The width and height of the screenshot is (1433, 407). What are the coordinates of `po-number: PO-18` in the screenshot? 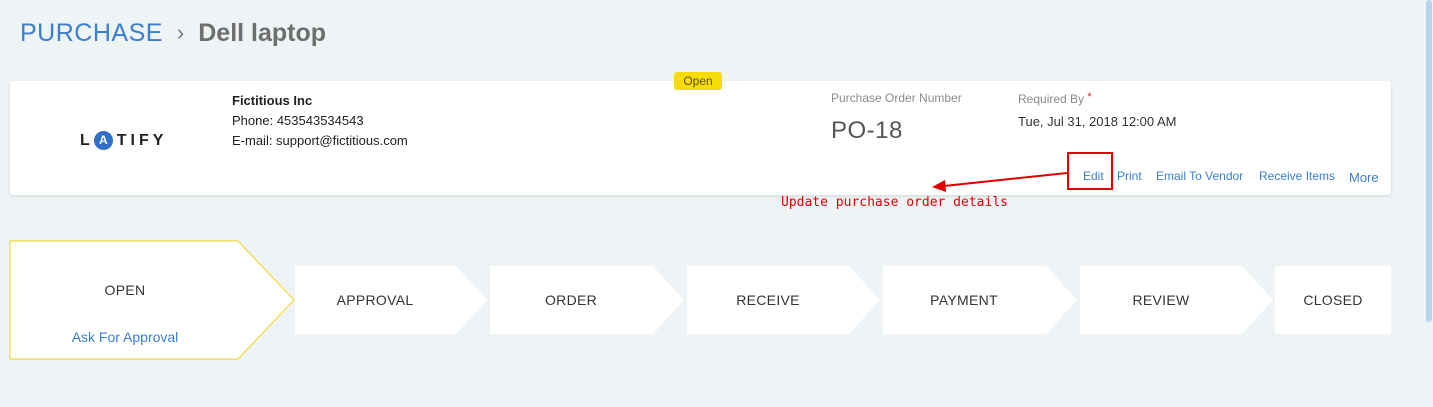 It's located at (867, 130).